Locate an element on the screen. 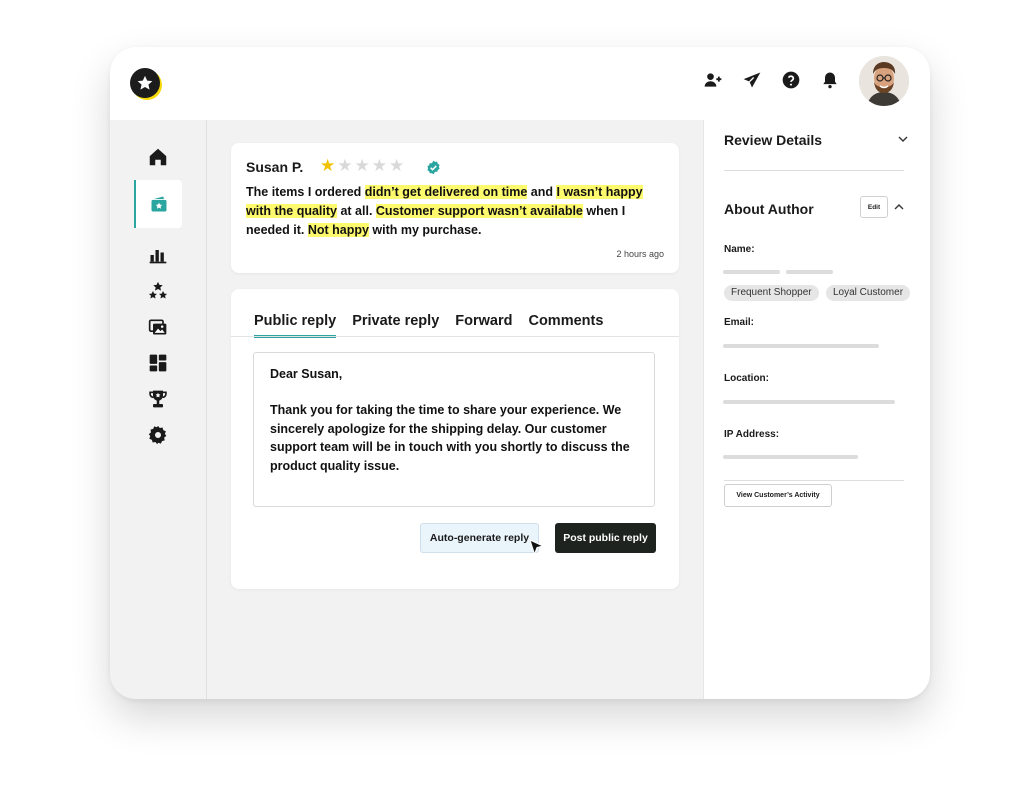 The image size is (1024, 788). tab-forward: Forward is located at coordinates (483, 325).